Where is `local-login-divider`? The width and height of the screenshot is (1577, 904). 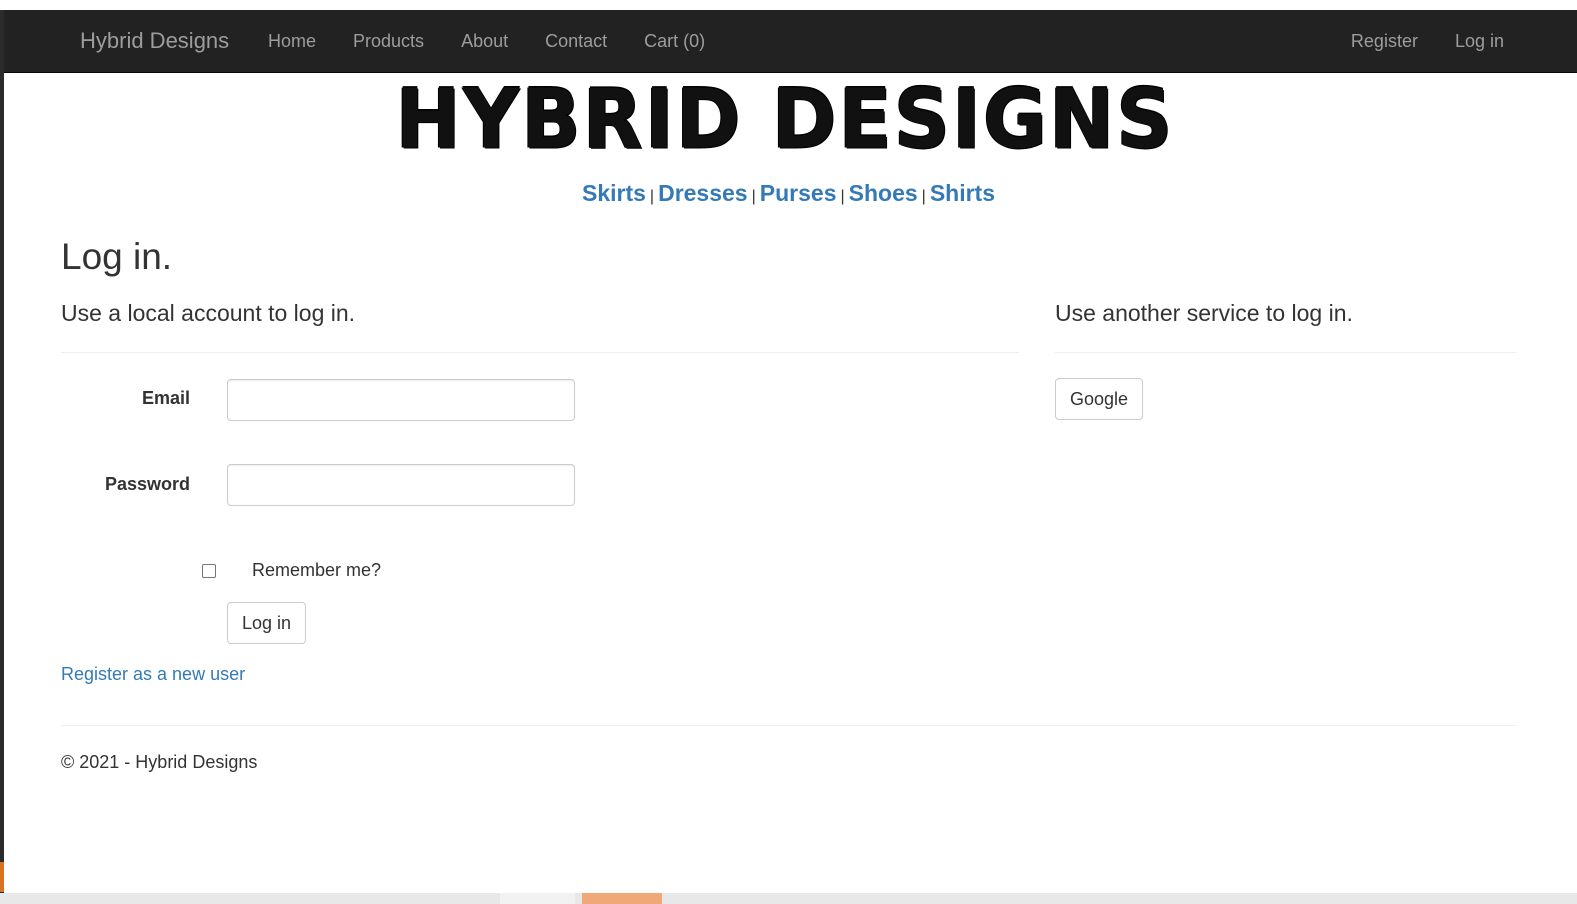 local-login-divider is located at coordinates (540, 352).